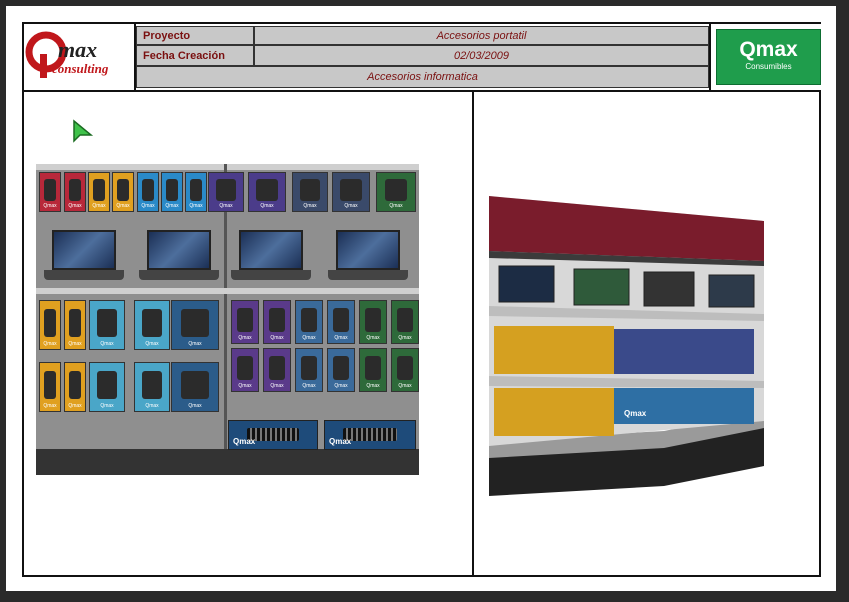 Image resolution: width=849 pixels, height=602 pixels. What do you see at coordinates (768, 66) in the screenshot?
I see `logo-right-sub: Consumibles` at bounding box center [768, 66].